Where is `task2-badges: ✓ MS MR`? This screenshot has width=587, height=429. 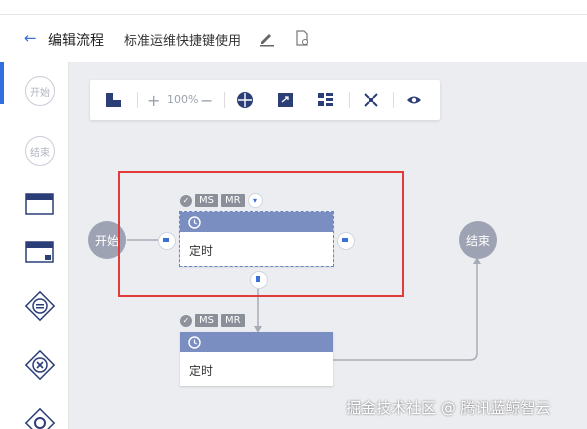
task2-badges: ✓ MS MR is located at coordinates (212, 320).